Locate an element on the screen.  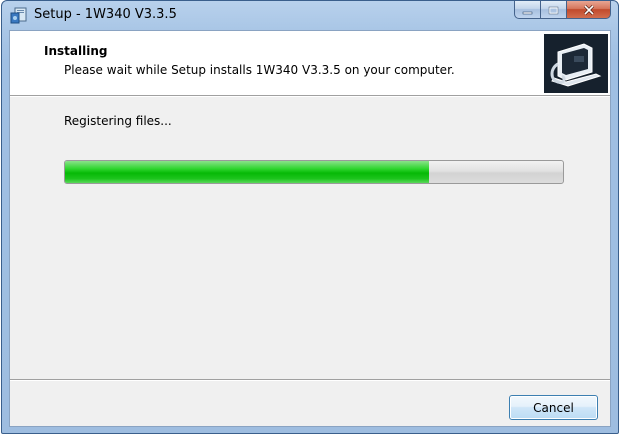
minimize-button is located at coordinates (527, 10).